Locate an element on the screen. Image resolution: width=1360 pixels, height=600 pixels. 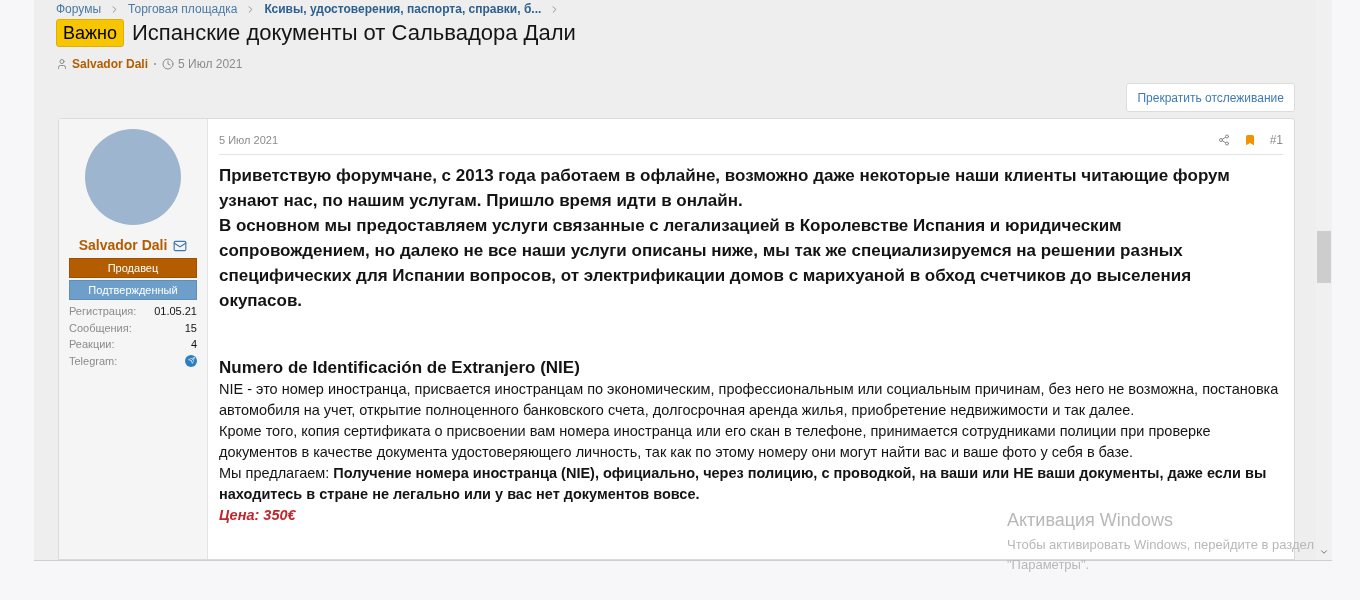
stat-label: Telegram: is located at coordinates (93, 361).